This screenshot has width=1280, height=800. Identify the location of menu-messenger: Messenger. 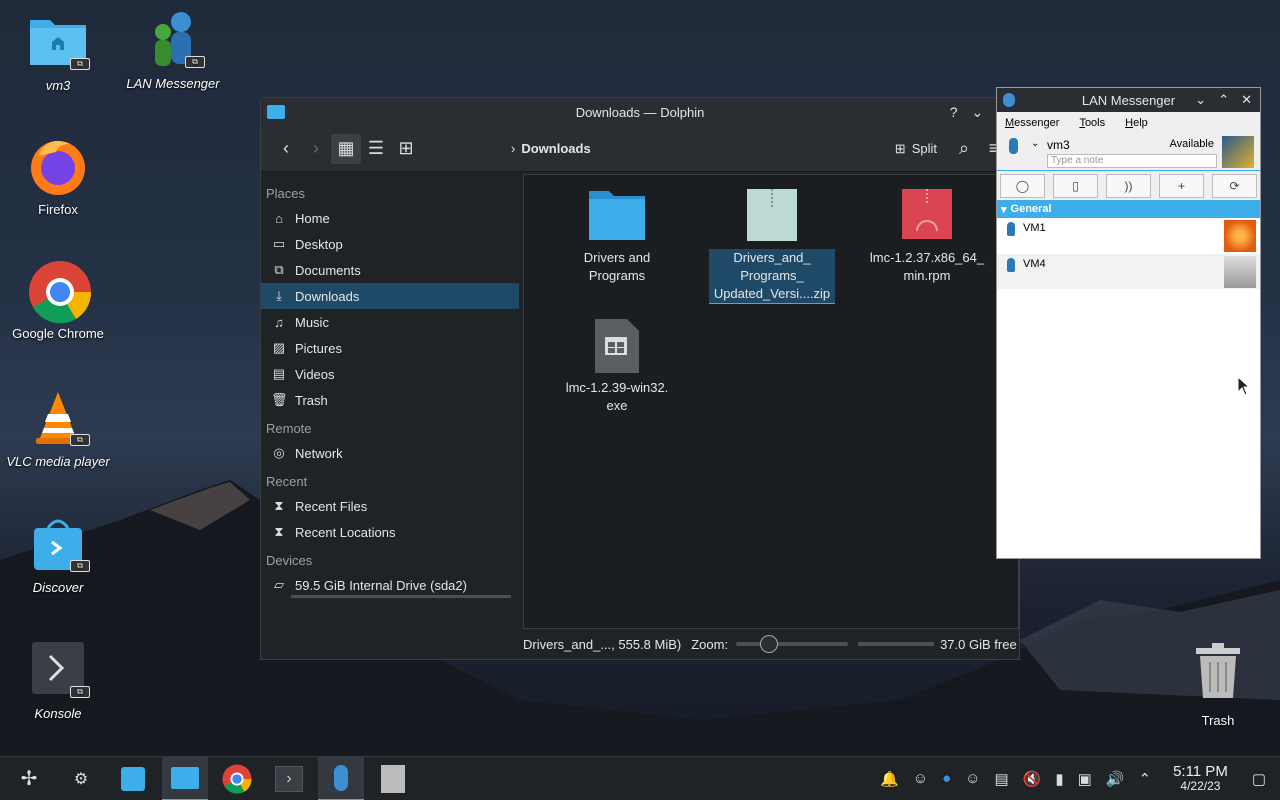
(1032, 123).